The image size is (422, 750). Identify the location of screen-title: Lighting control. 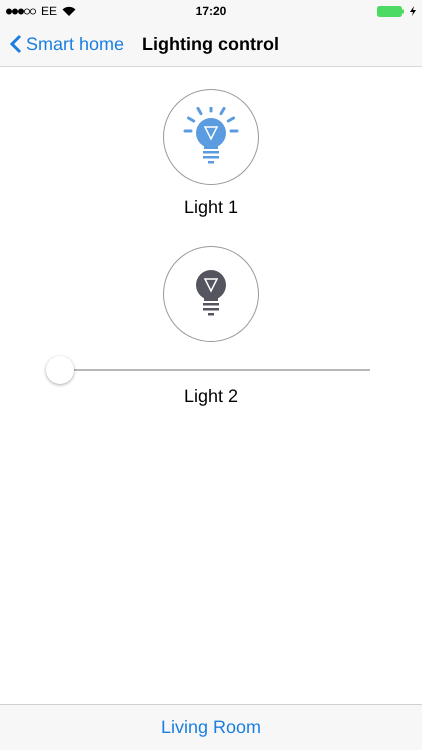
(211, 44).